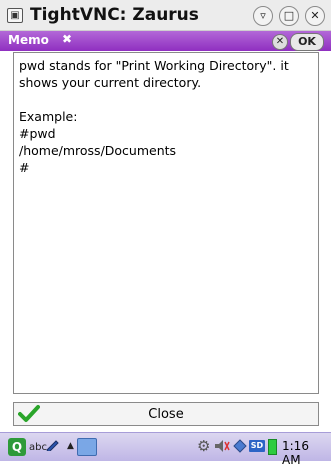 Image resolution: width=331 pixels, height=467 pixels. Describe the element at coordinates (70, 449) in the screenshot. I see `input-dropdown-icon: ▲` at that location.